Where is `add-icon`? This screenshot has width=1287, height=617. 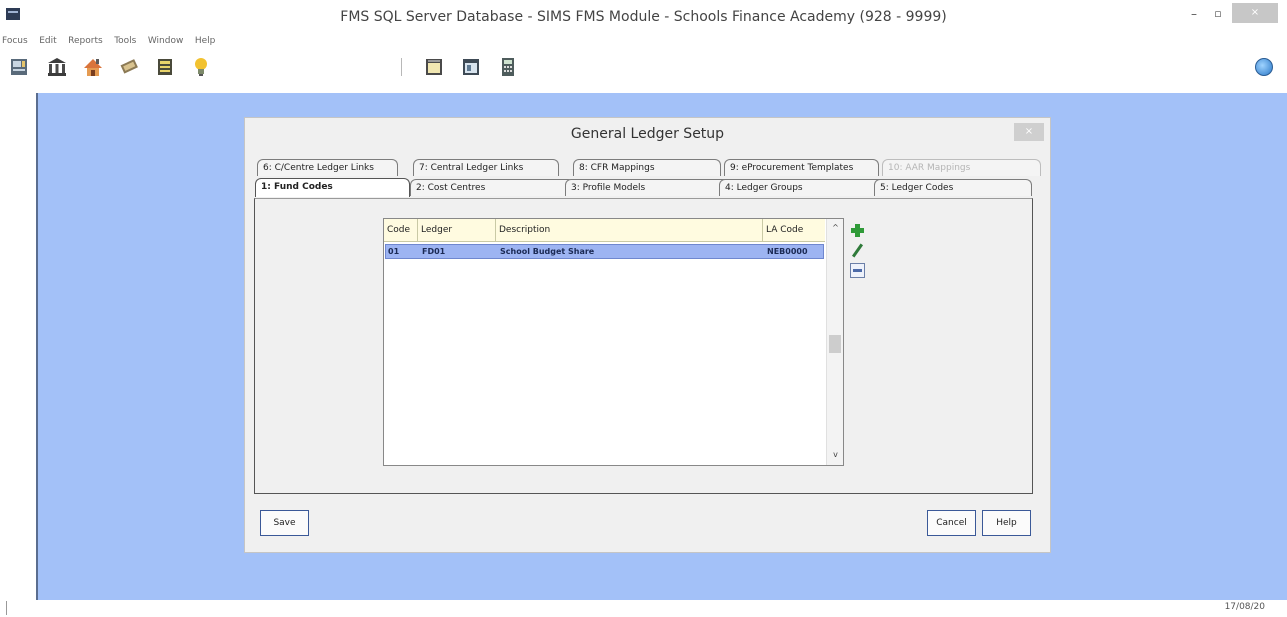
add-icon is located at coordinates (857, 230).